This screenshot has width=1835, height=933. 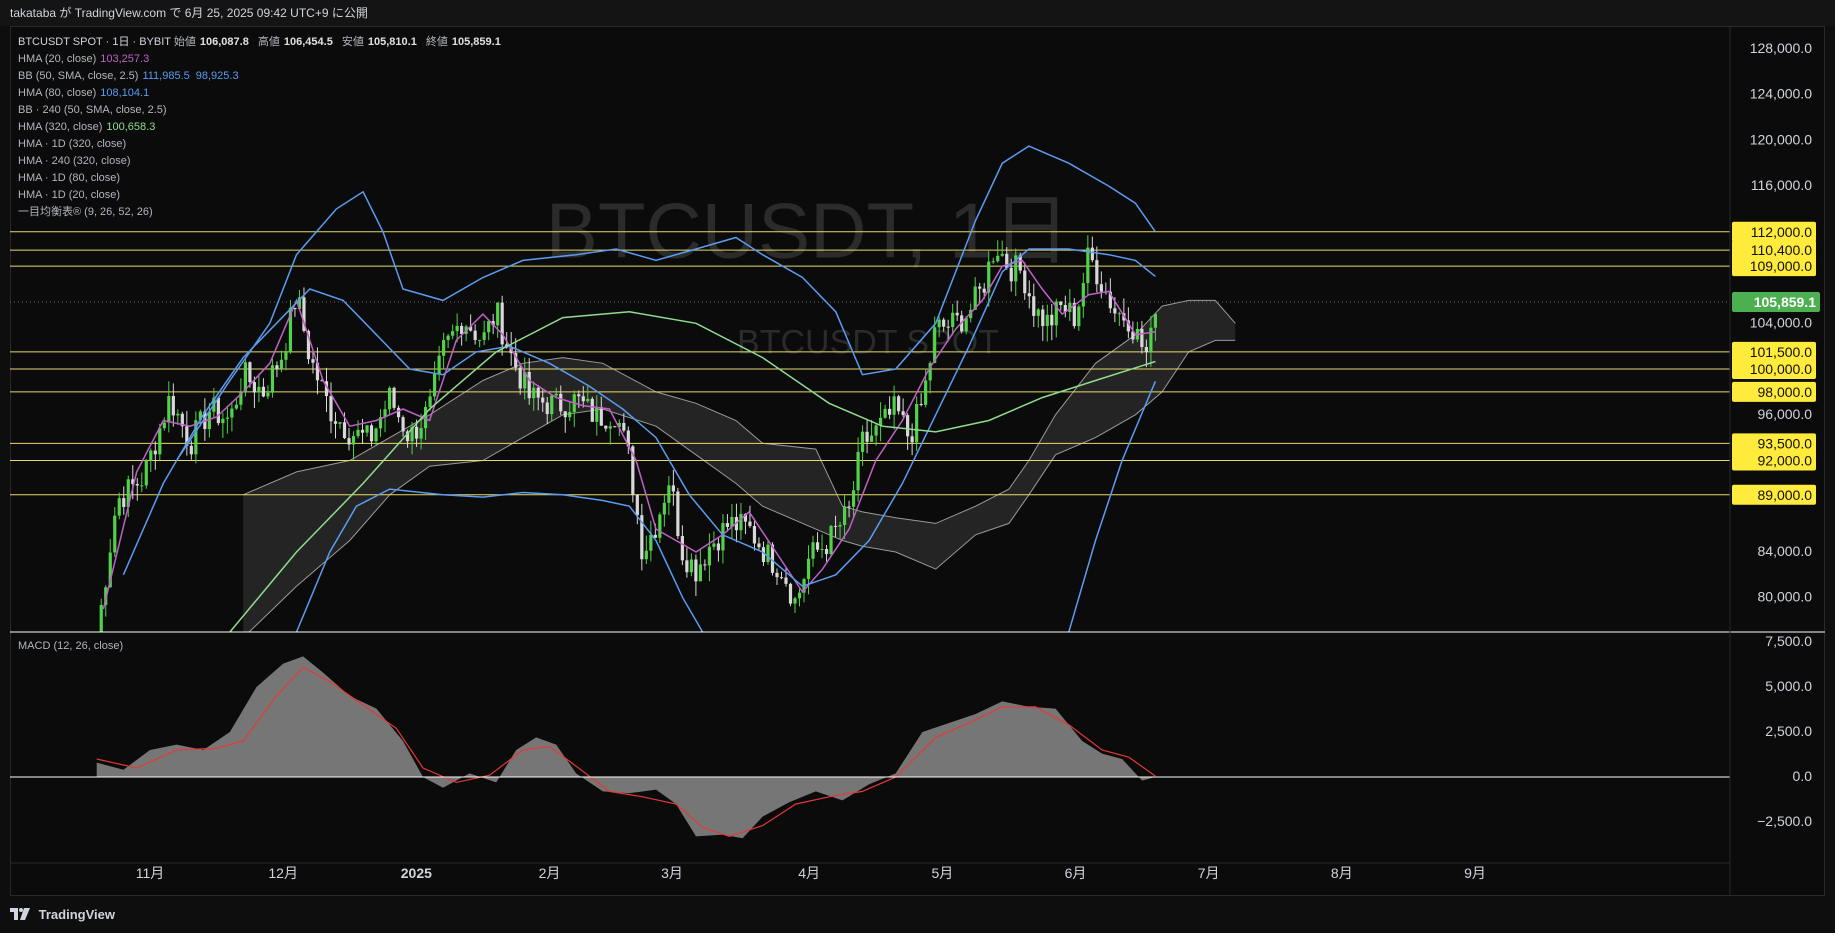 What do you see at coordinates (550, 873) in the screenshot?
I see `time-axis-label: 2月` at bounding box center [550, 873].